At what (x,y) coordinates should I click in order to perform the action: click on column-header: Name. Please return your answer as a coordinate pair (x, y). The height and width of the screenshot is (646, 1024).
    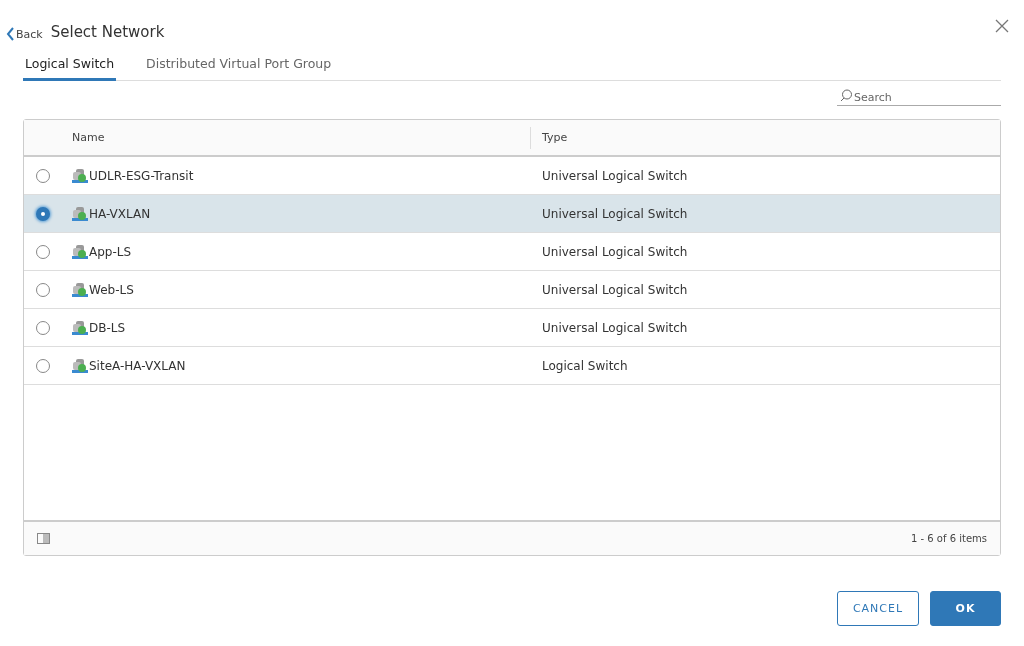
    Looking at the image, I should click on (301, 137).